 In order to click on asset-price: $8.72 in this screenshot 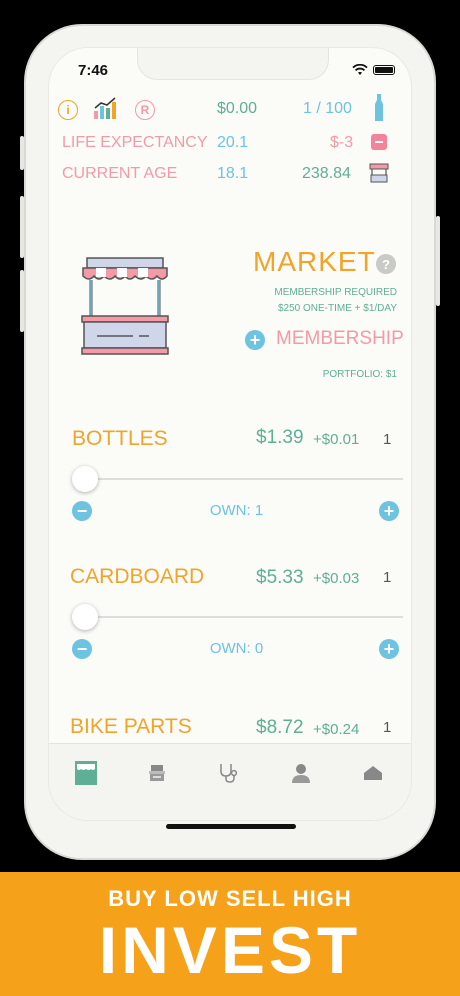, I will do `click(280, 727)`.